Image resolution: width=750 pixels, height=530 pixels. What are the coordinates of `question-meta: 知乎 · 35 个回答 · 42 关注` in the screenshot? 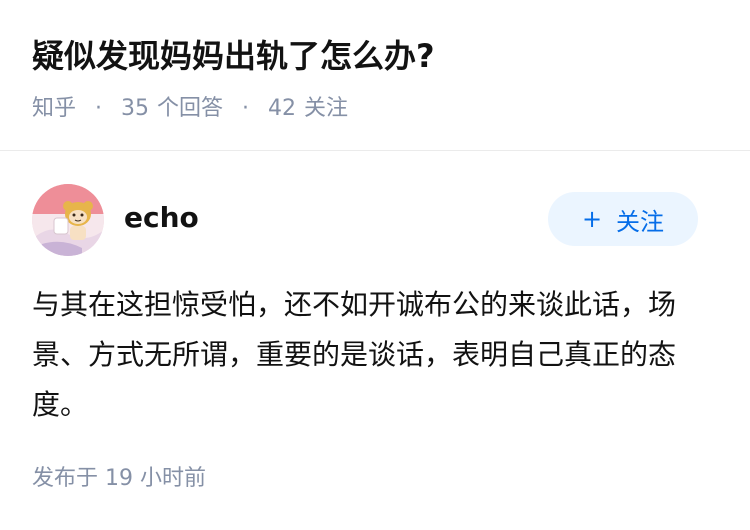 It's located at (190, 109).